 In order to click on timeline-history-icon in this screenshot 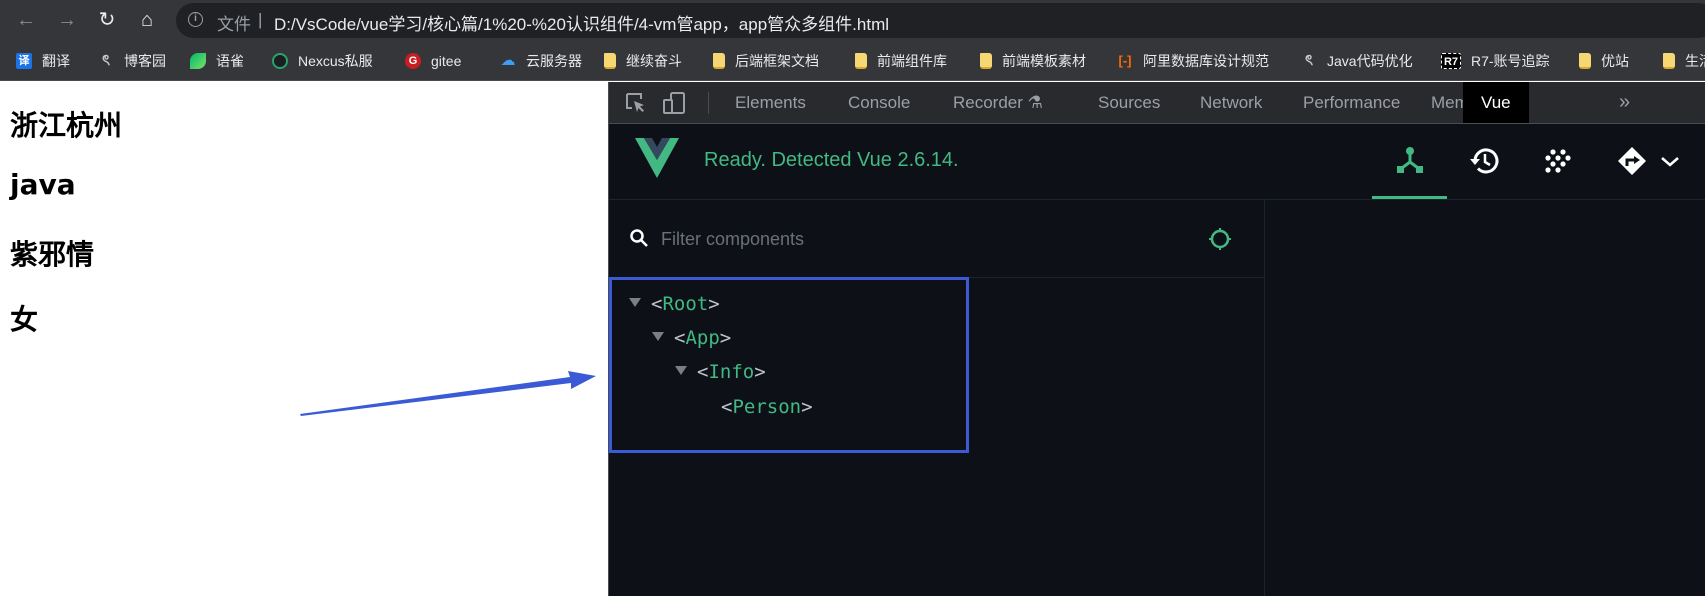, I will do `click(1484, 161)`.